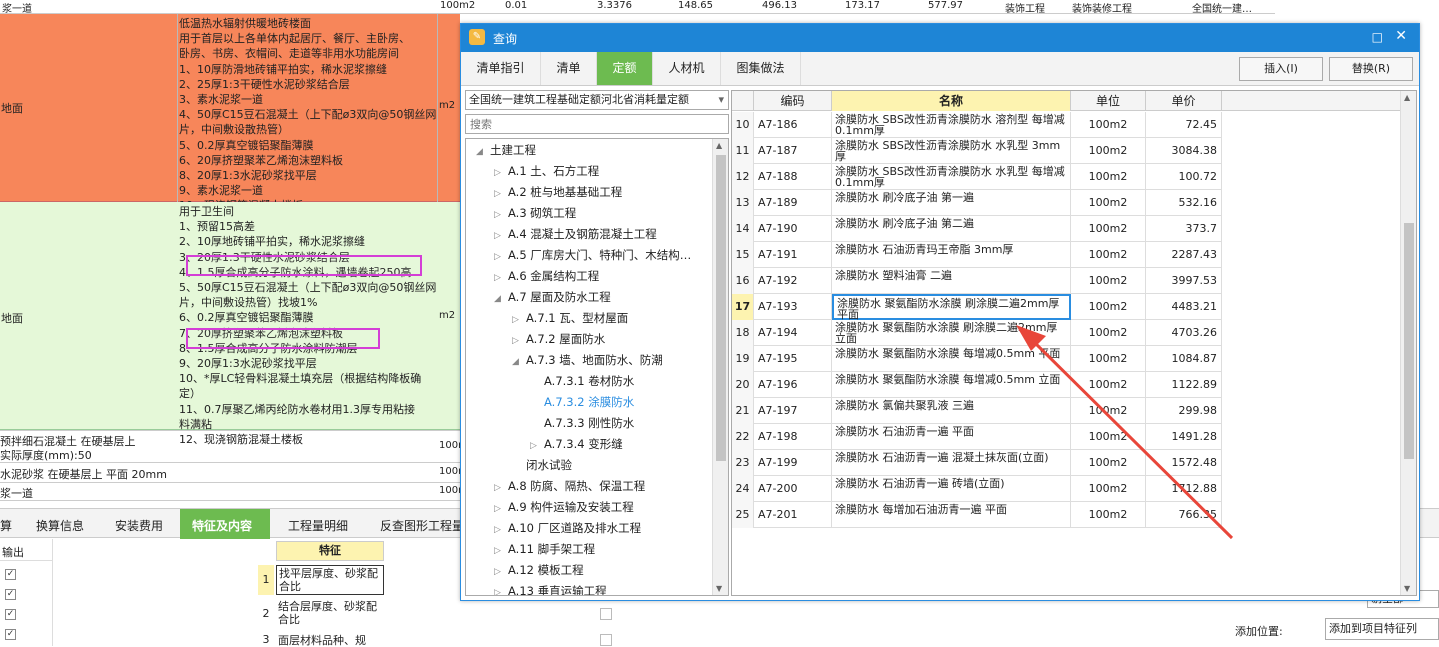  I want to click on tab-bill: 清单, so click(569, 68).